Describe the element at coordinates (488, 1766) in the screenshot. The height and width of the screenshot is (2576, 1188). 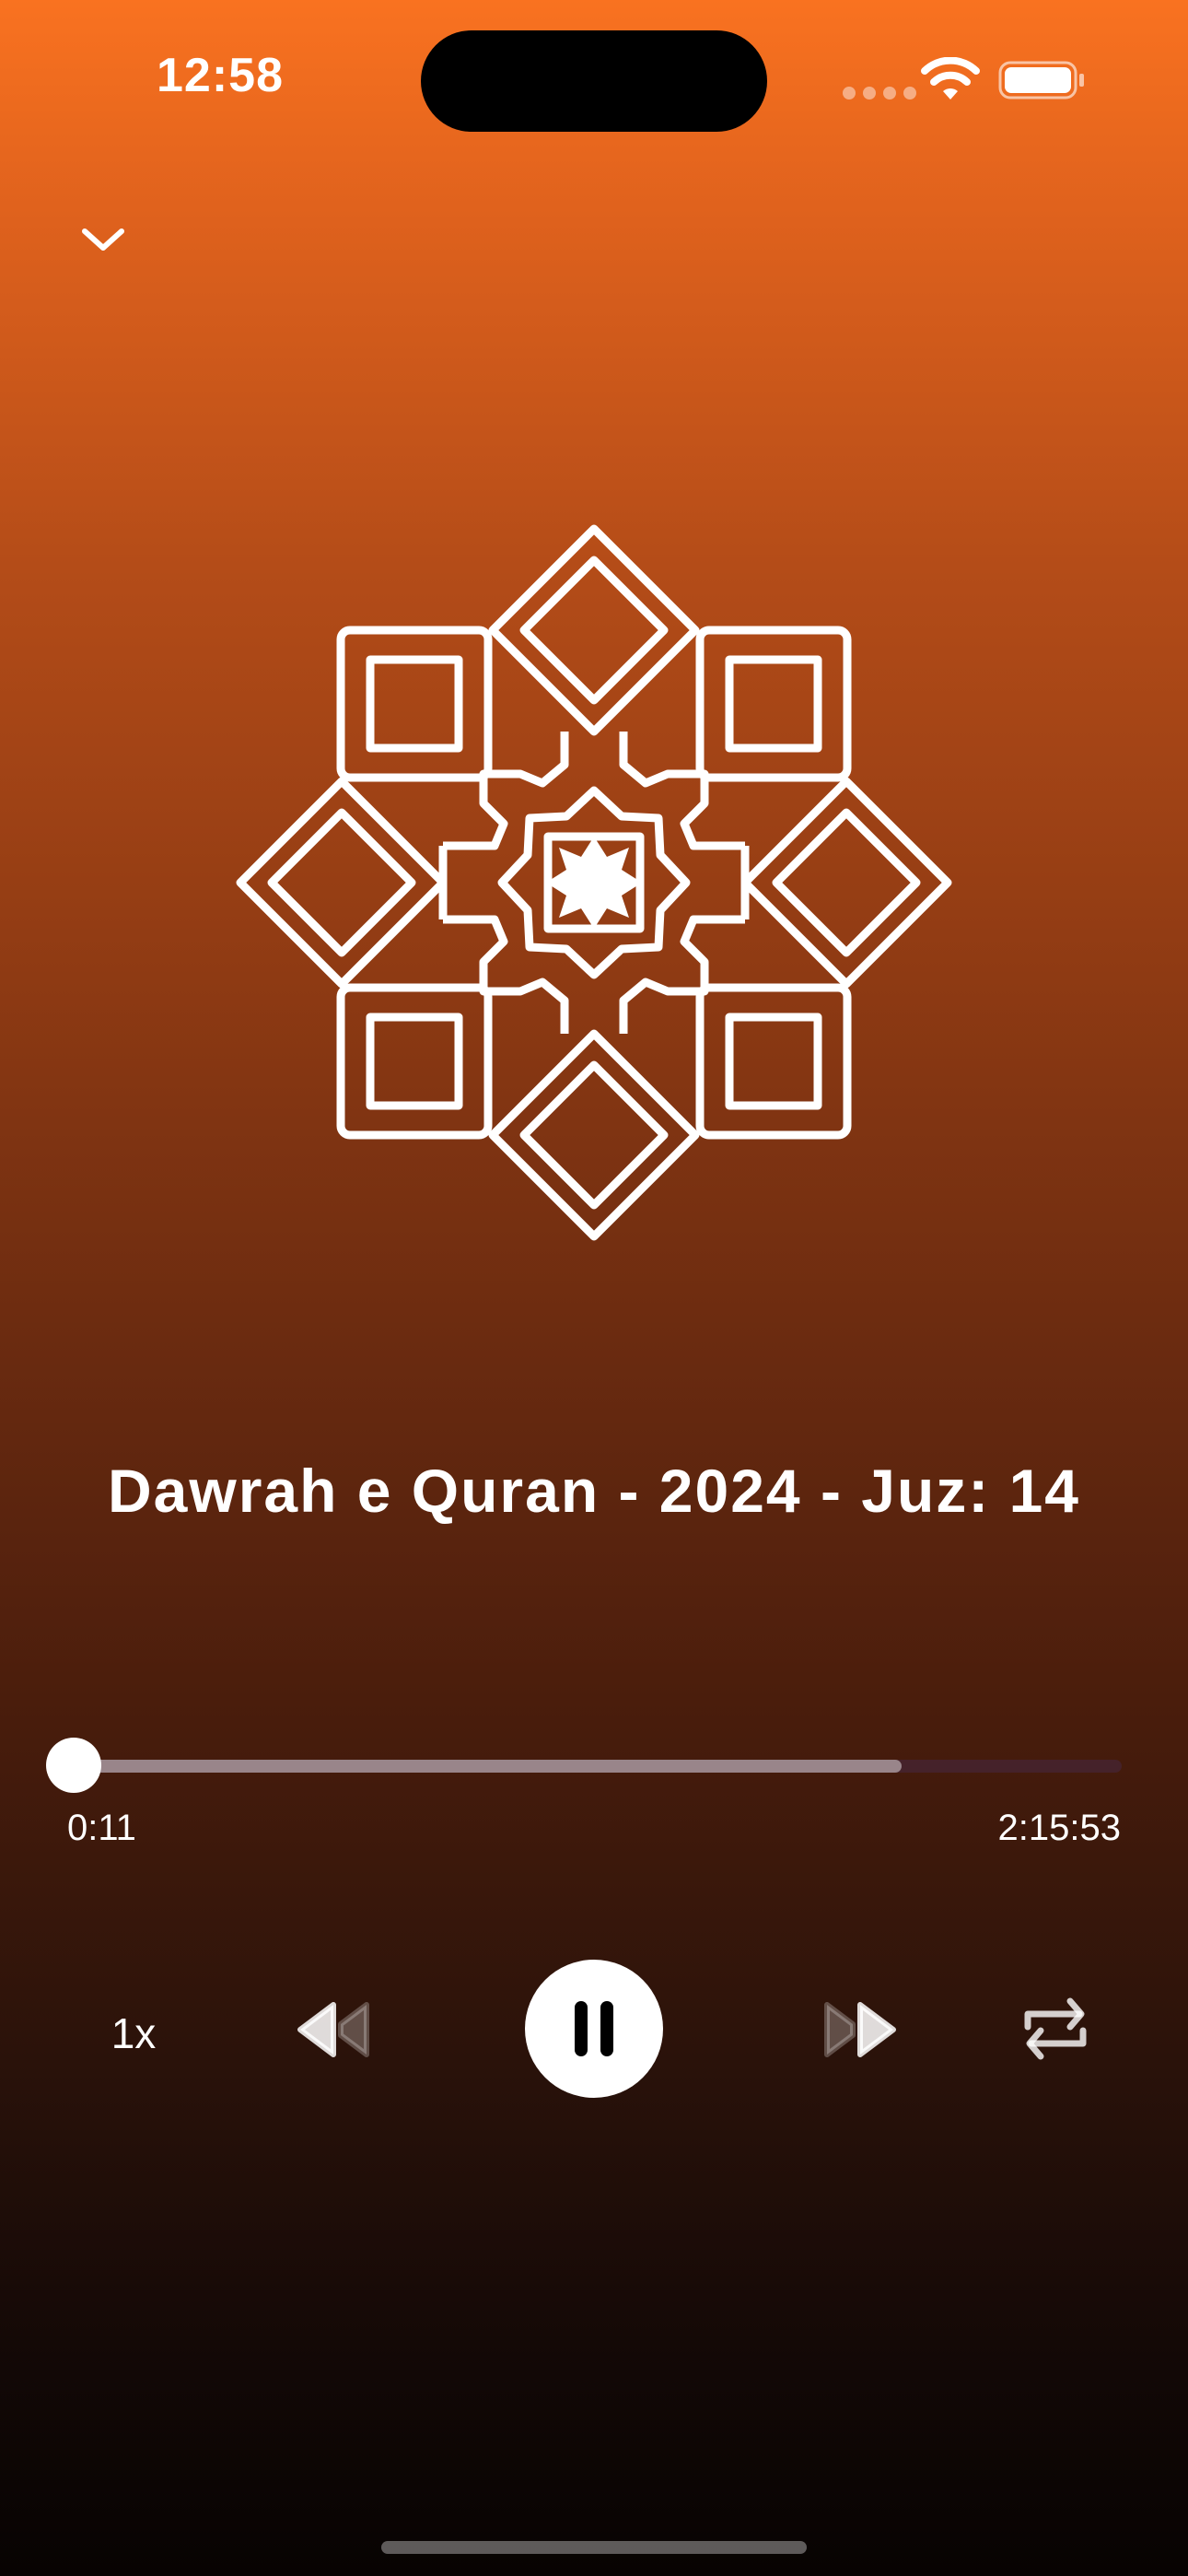
I see `progress-buffered` at that location.